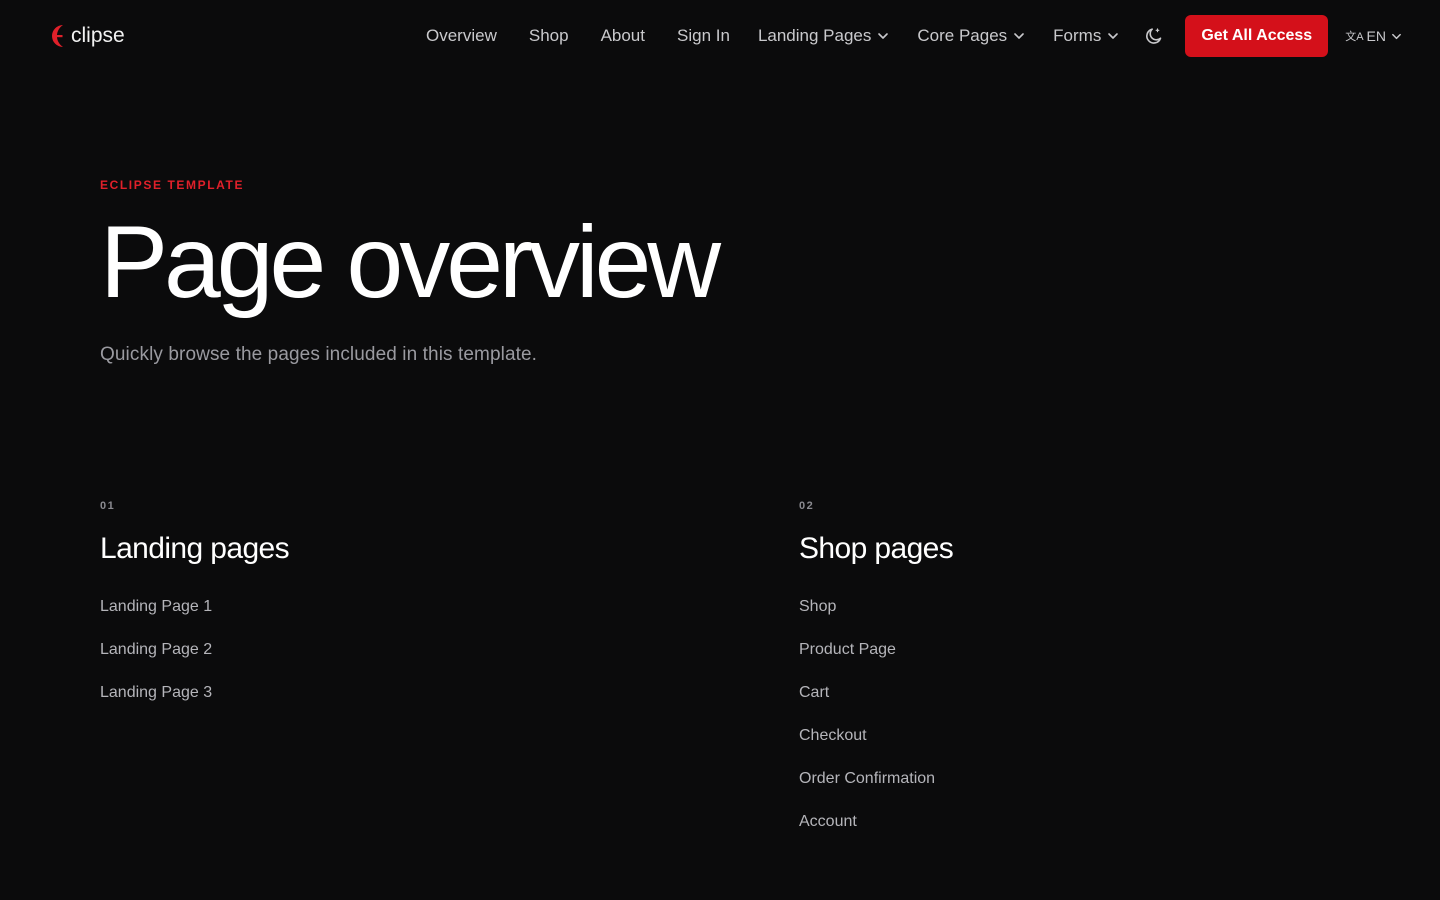 This screenshot has height=900, width=1440. I want to click on nav-dropdown-label: Landing Pages, so click(814, 35).